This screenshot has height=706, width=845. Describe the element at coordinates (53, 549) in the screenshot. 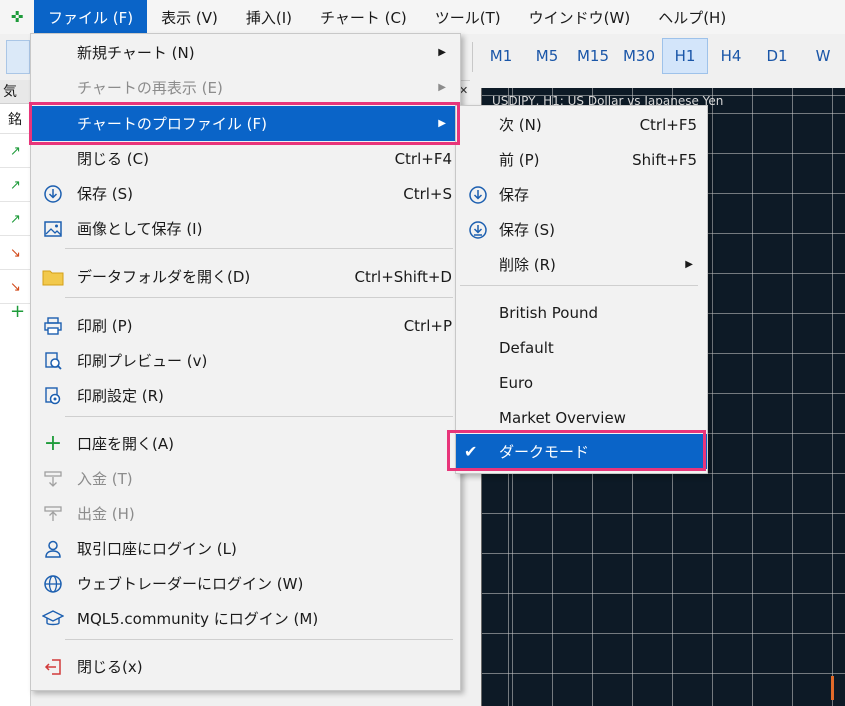

I see `user-icon` at that location.